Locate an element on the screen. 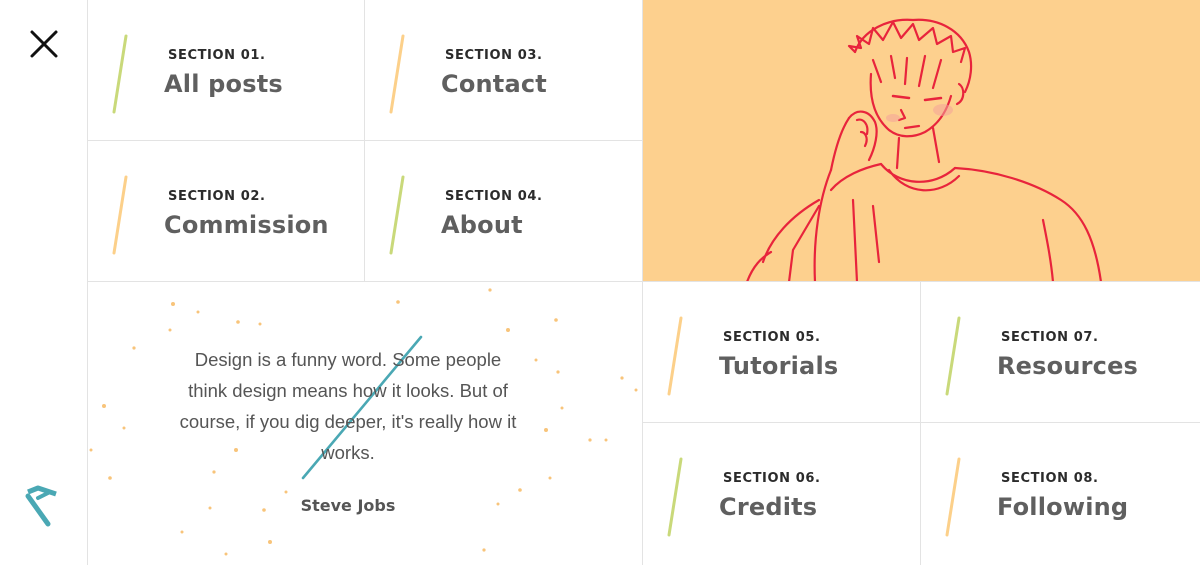  section-card-following: SECTION 08. Following is located at coordinates (1060, 494).